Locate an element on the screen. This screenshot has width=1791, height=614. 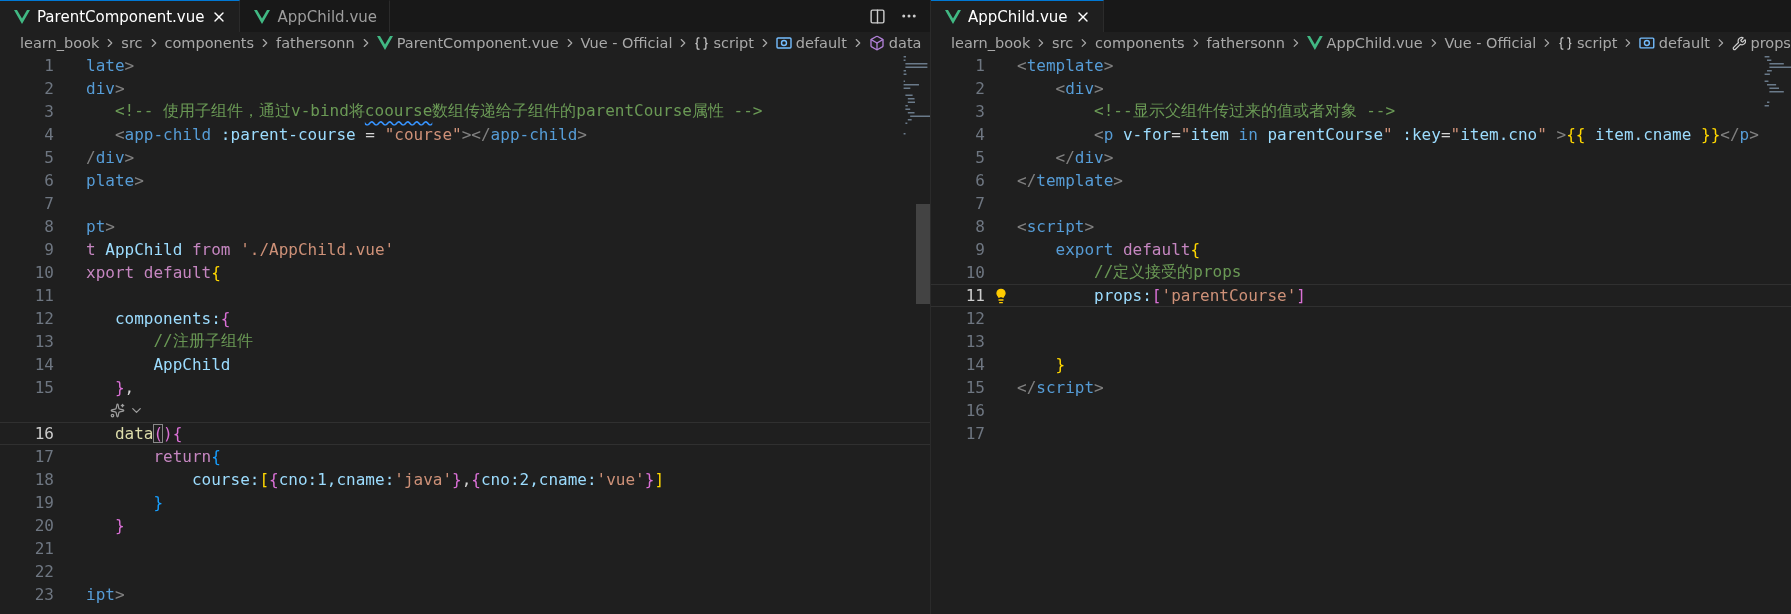
code-line: </script> is located at coordinates (1060, 387).